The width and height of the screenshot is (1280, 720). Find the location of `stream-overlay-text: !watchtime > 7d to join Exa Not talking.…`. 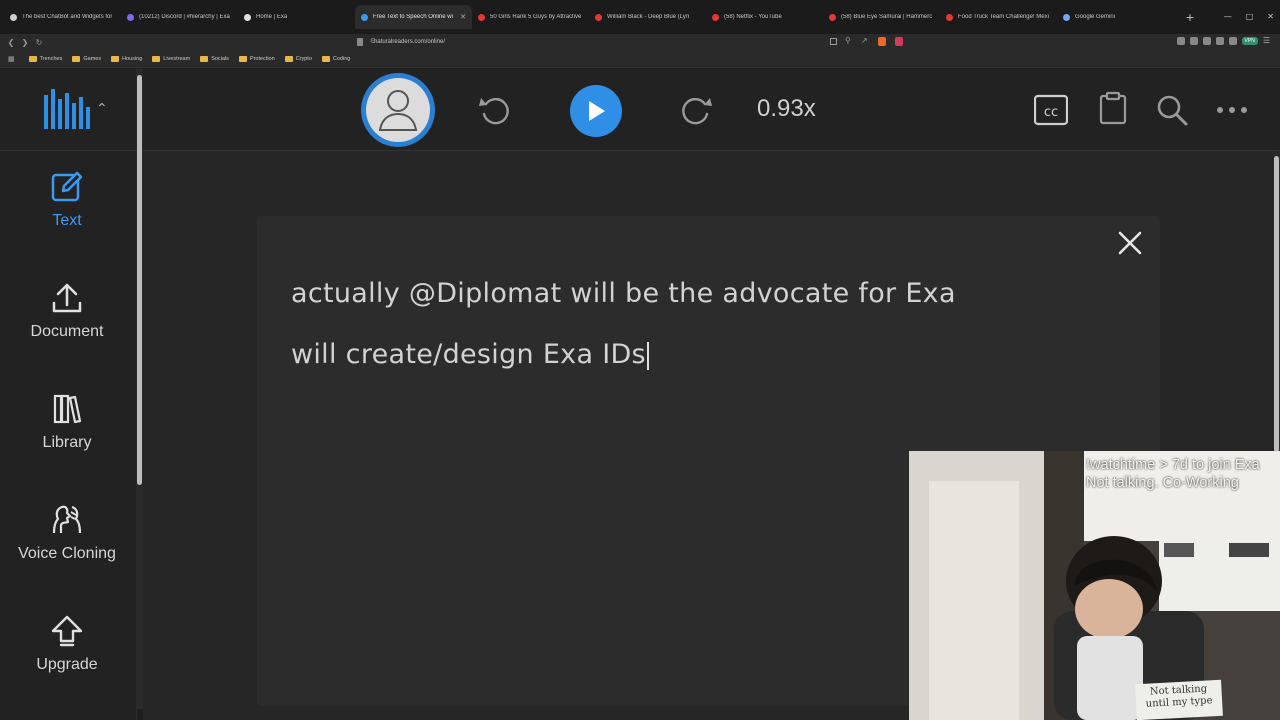

stream-overlay-text: !watchtime > 7d to join Exa Not talking.… is located at coordinates (1173, 474).